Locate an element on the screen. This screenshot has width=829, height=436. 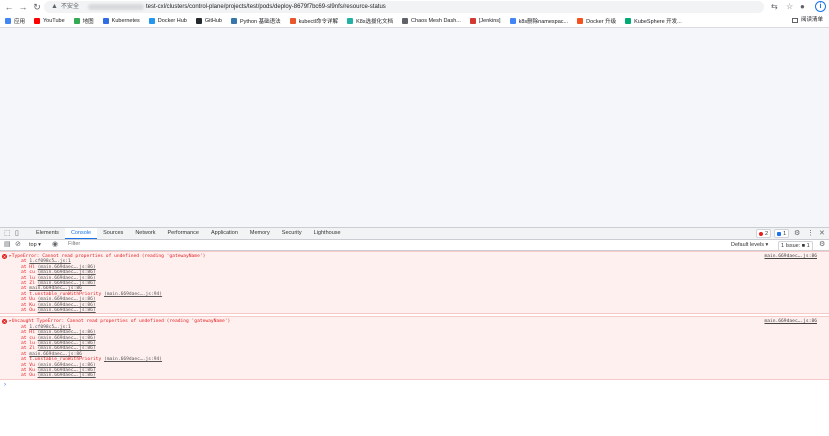
bookmark-item: K8s选拔化文档 is located at coordinates (370, 21).